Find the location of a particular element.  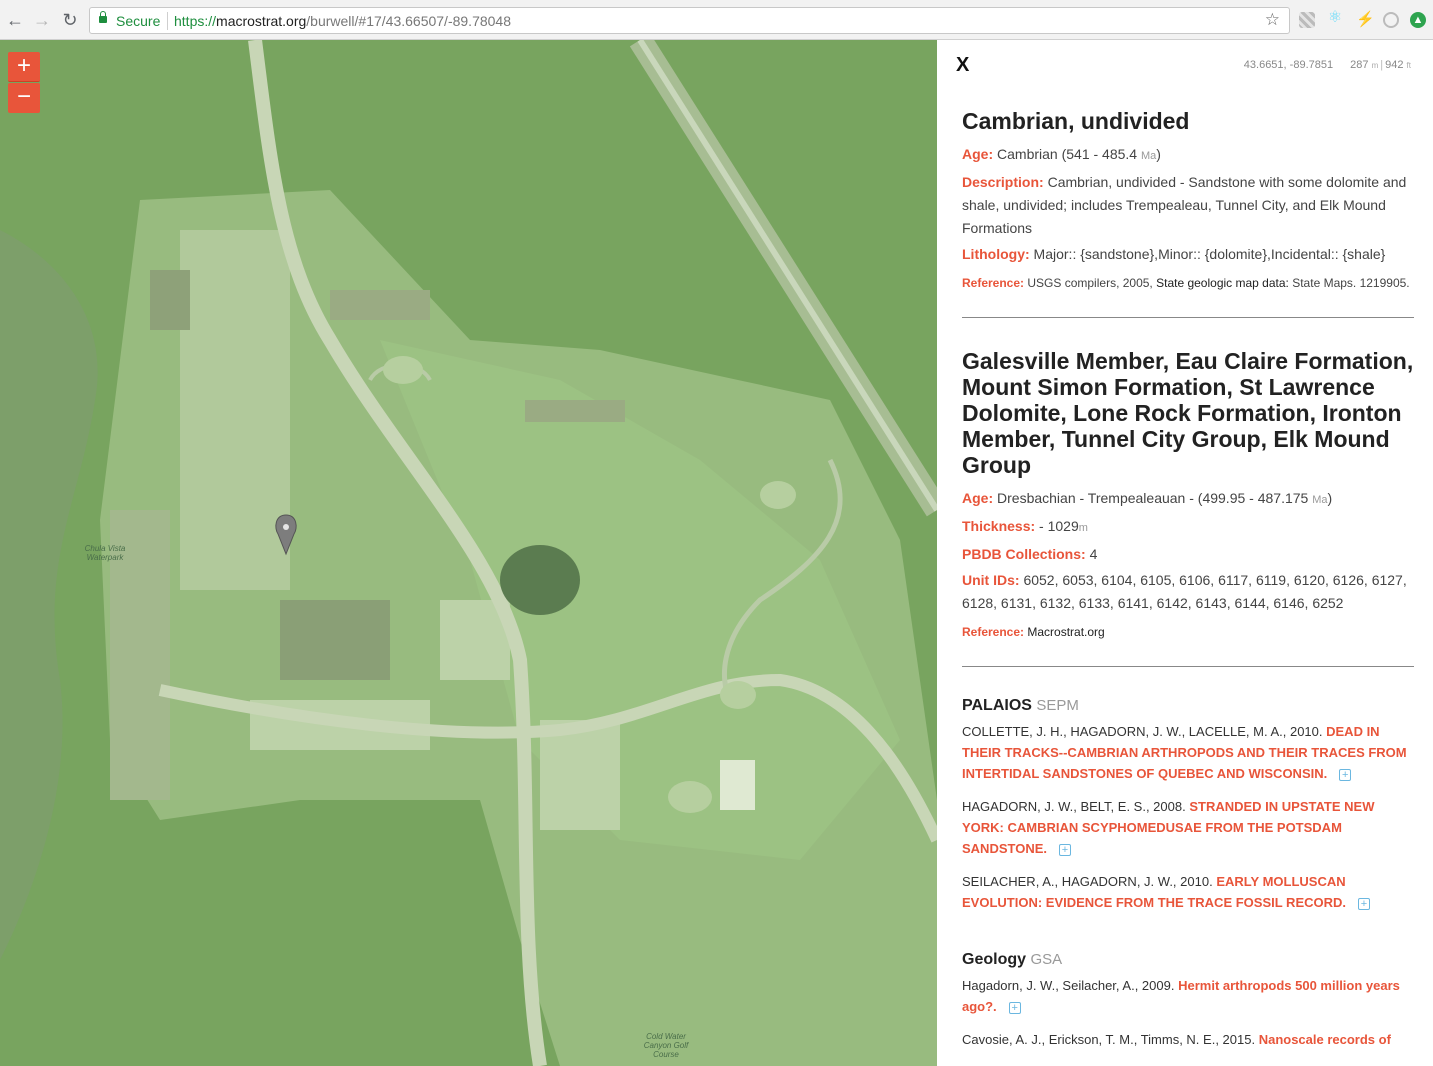

journal-heading: PALAIOS SEPM is located at coordinates (1188, 706).